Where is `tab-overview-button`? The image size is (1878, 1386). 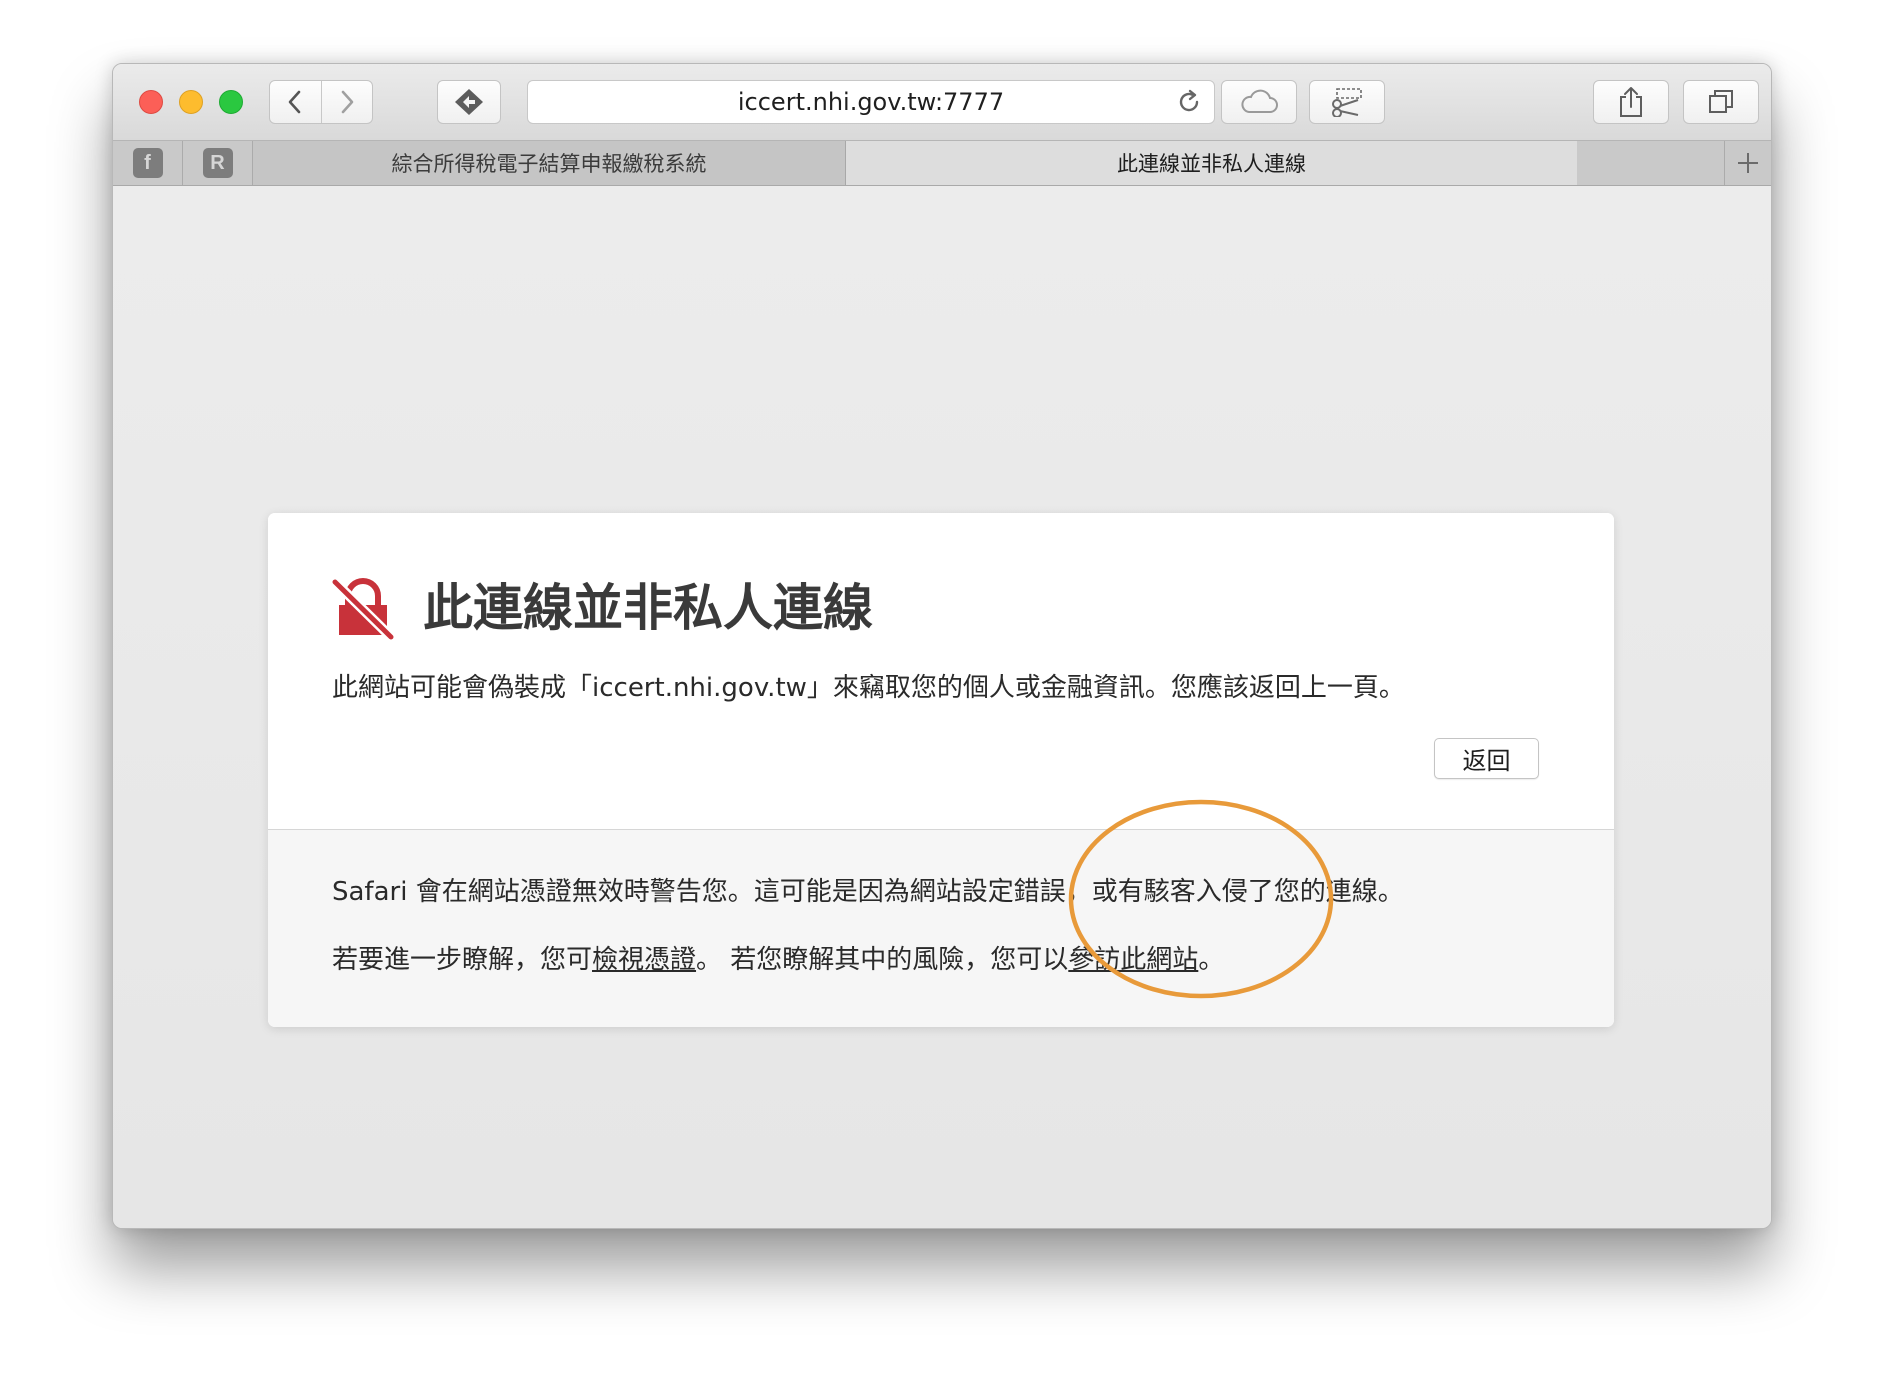
tab-overview-button is located at coordinates (1721, 102).